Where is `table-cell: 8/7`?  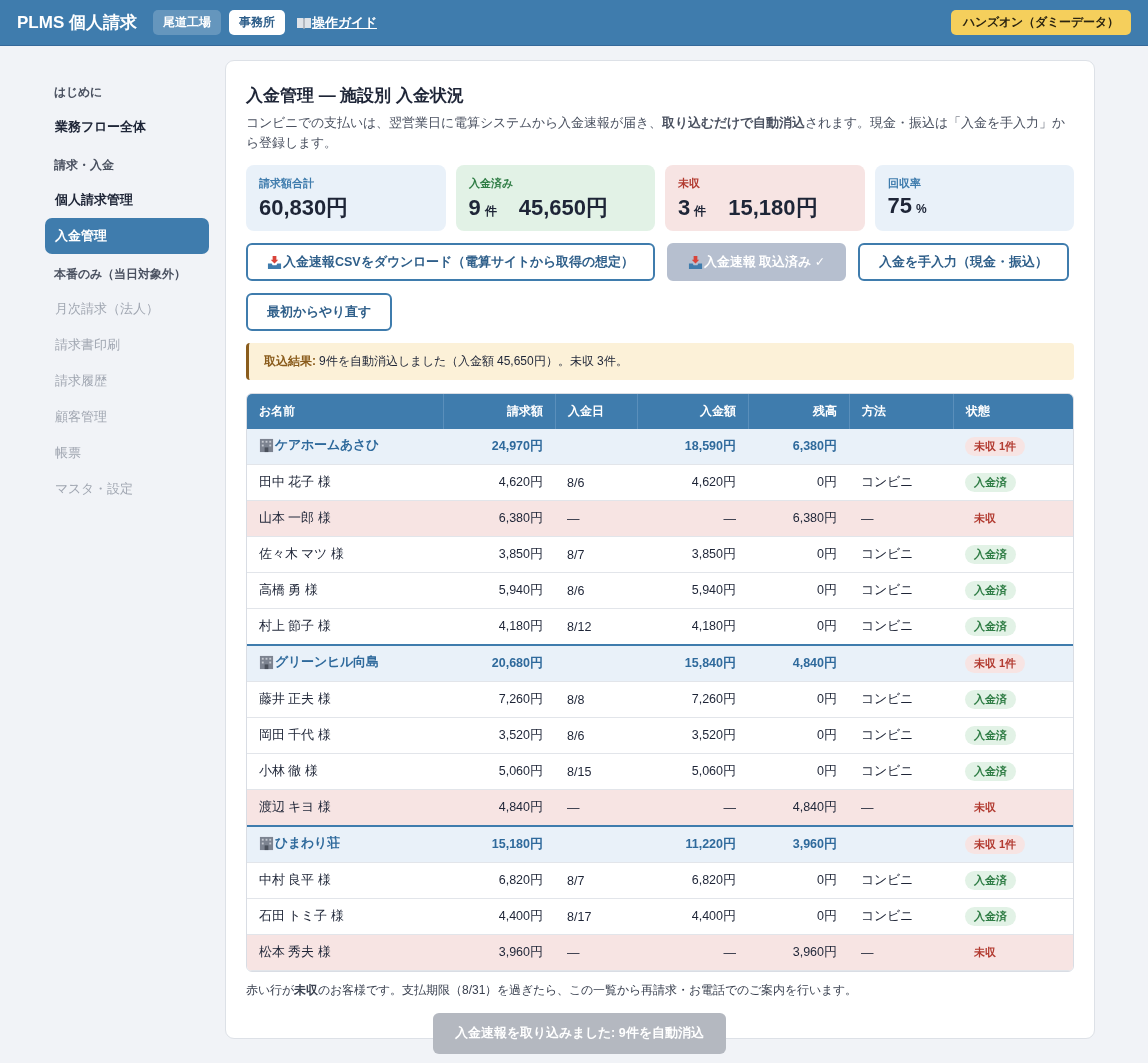 table-cell: 8/7 is located at coordinates (596, 554).